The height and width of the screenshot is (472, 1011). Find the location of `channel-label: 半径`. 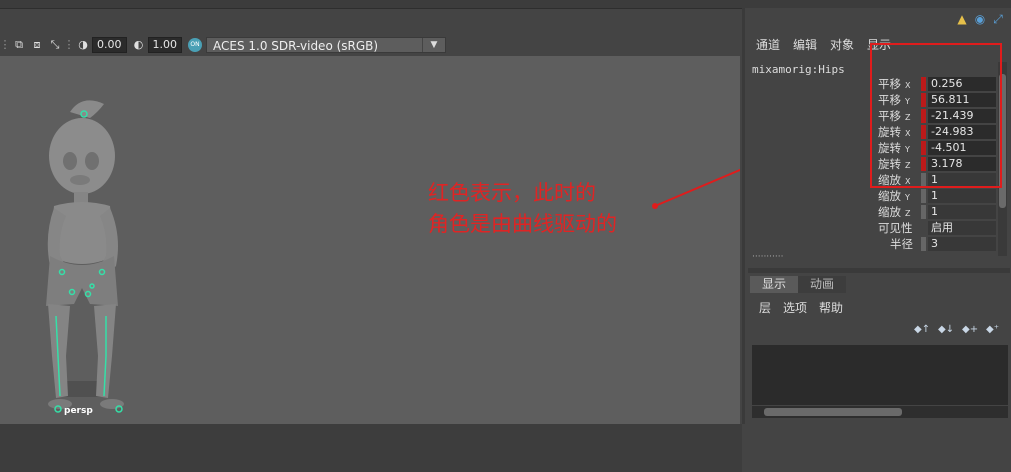

channel-label: 半径 is located at coordinates (901, 244).